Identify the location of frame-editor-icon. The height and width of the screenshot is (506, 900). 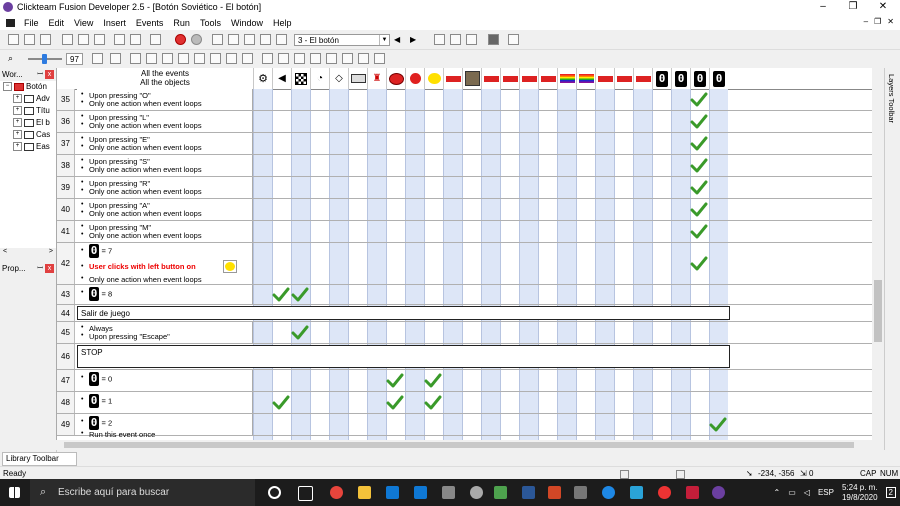
(233, 39).